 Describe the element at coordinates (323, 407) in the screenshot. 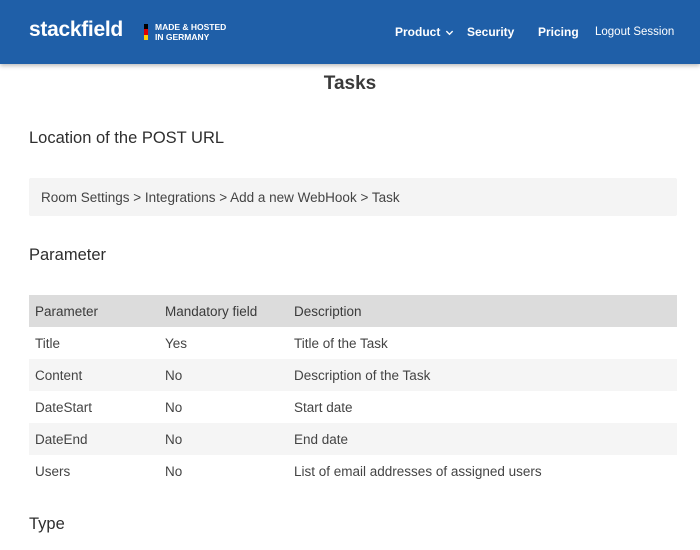

I see `cell-description: Start date` at that location.